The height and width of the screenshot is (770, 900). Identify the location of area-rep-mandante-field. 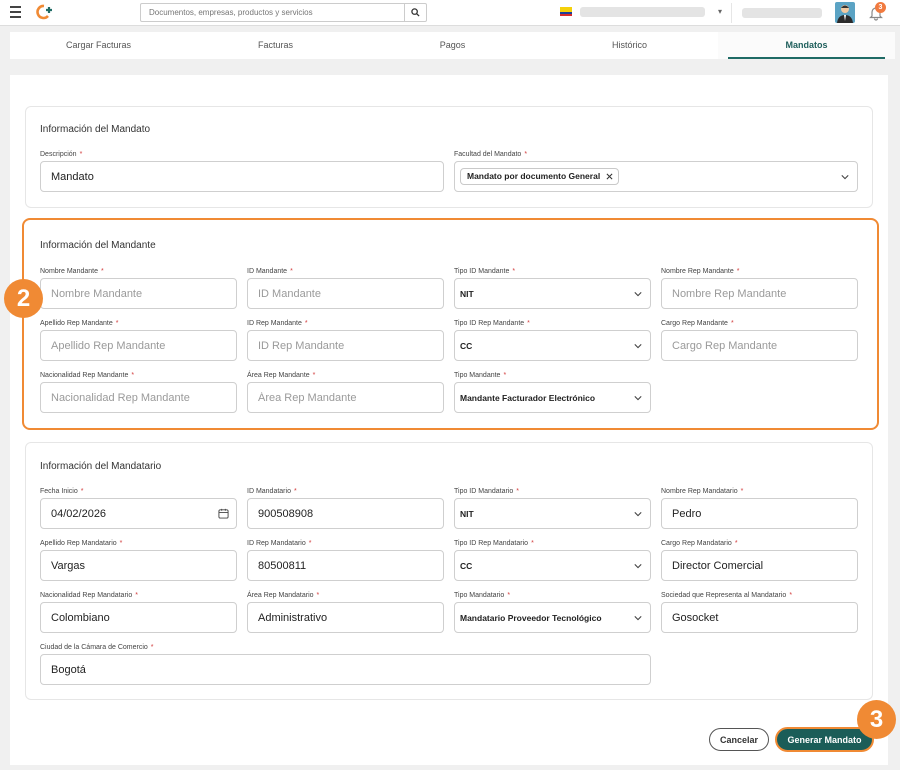
(345, 397).